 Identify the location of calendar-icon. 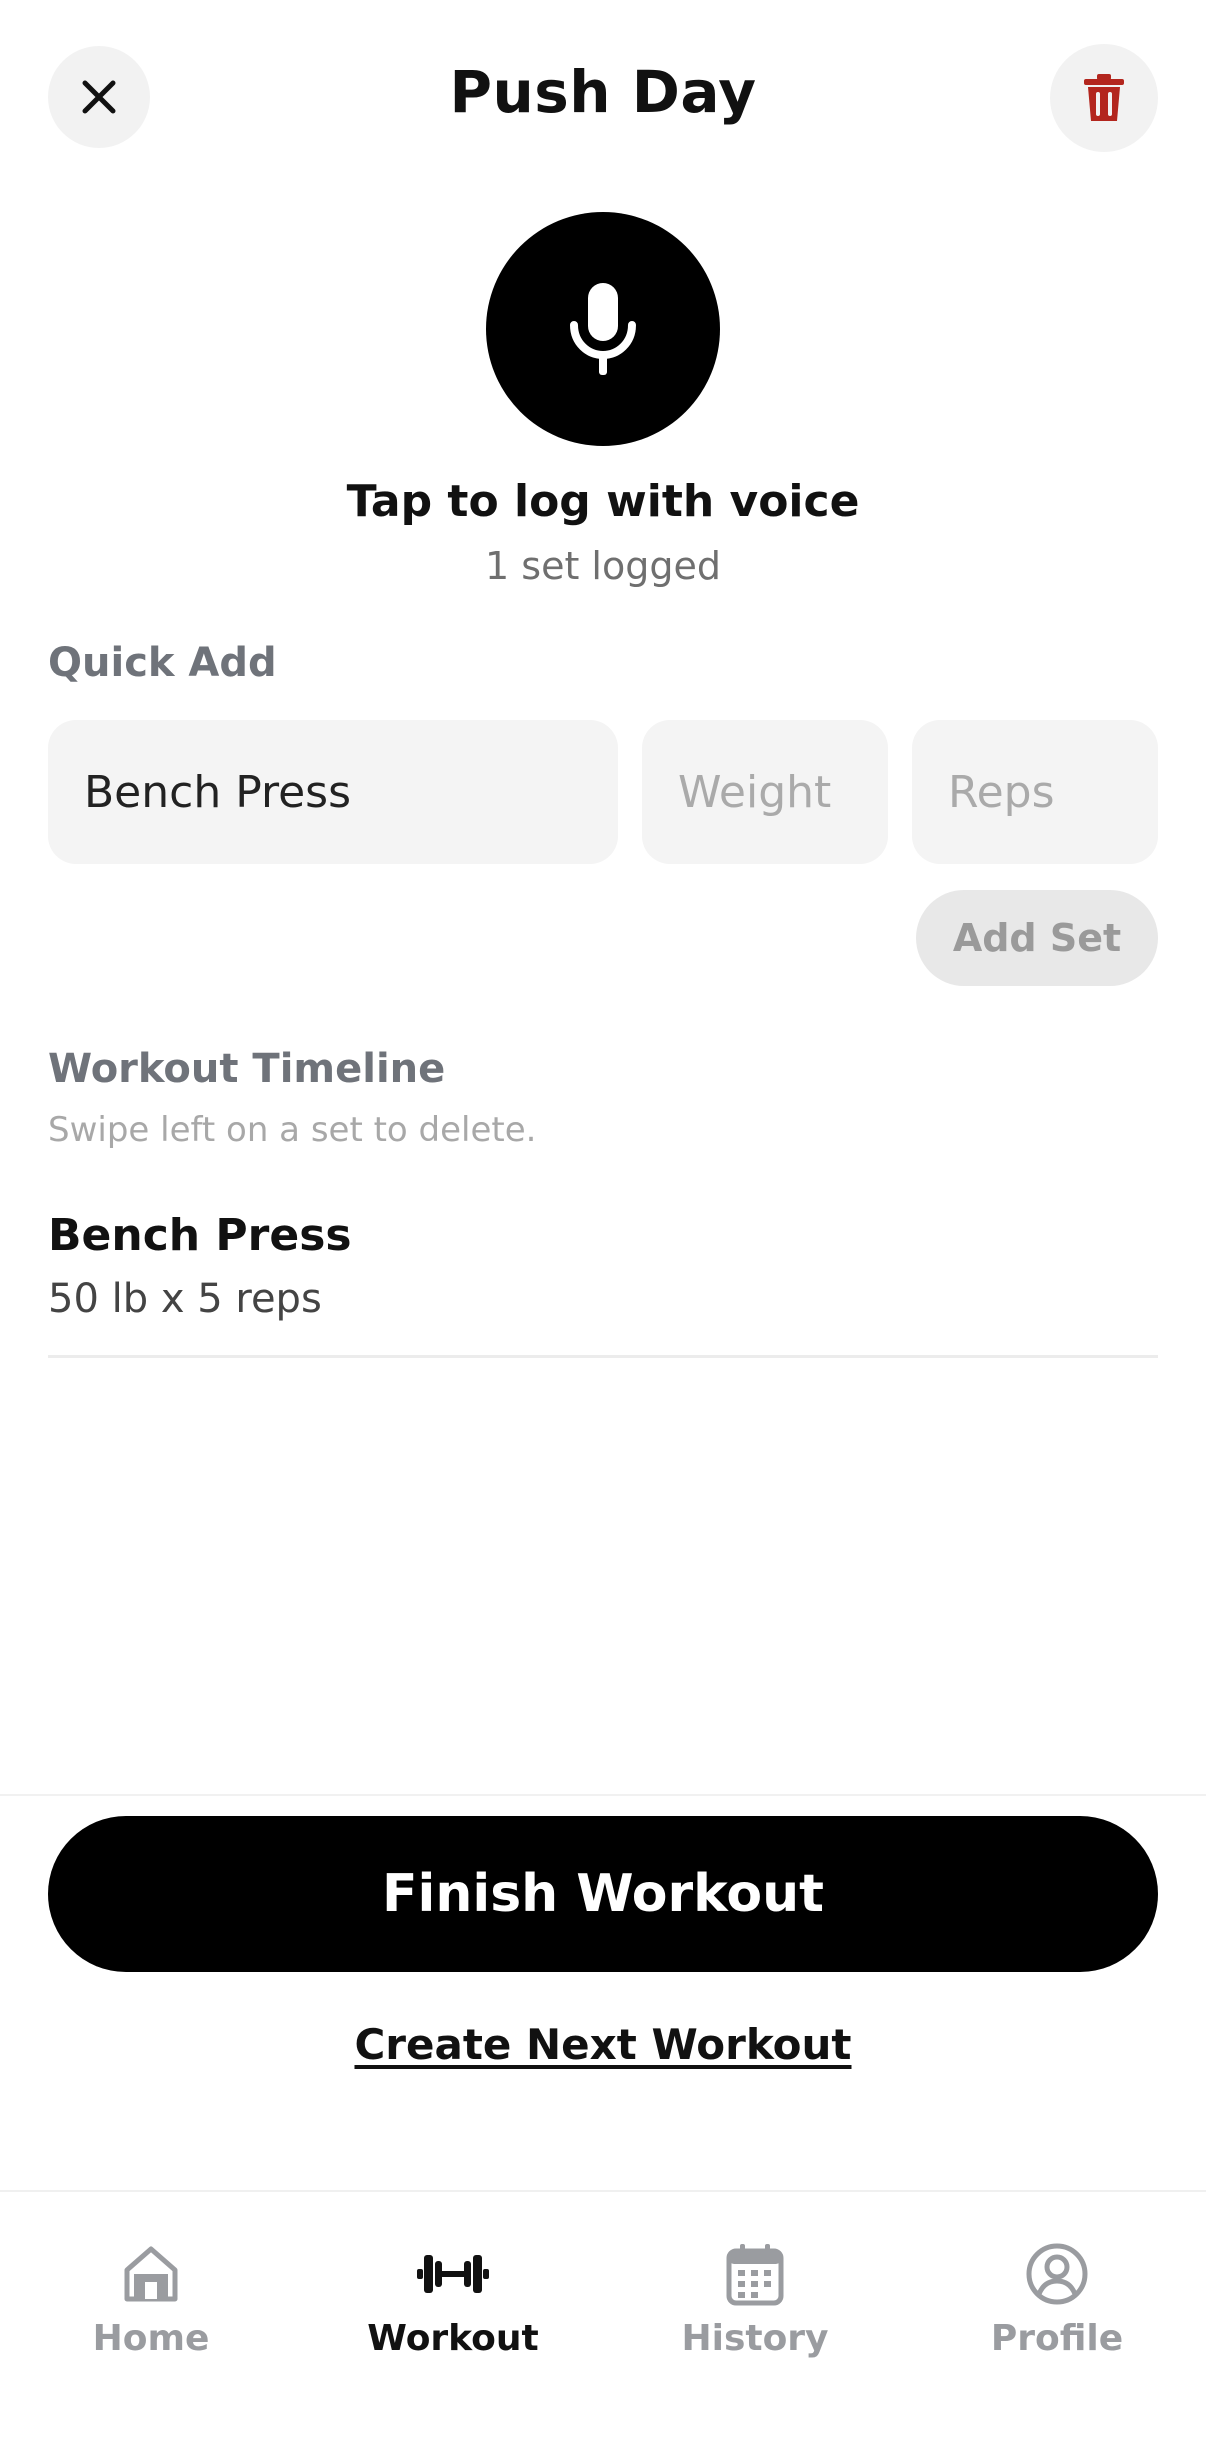
(755, 2275).